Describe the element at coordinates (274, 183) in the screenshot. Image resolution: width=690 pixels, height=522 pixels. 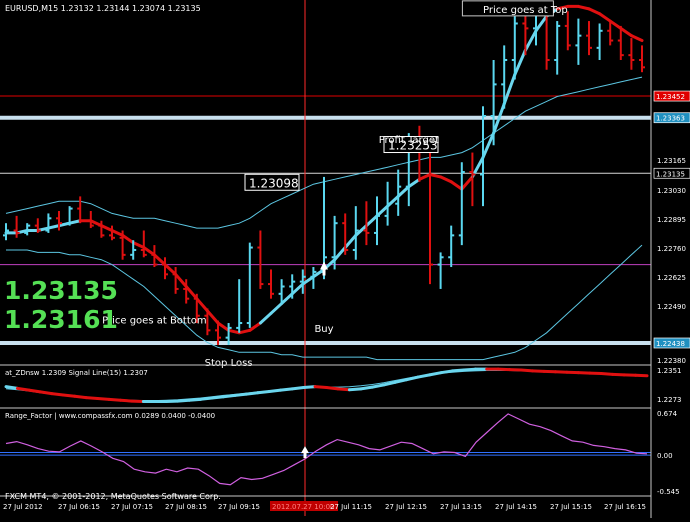
I see `price-box-label: 1.23098` at that location.